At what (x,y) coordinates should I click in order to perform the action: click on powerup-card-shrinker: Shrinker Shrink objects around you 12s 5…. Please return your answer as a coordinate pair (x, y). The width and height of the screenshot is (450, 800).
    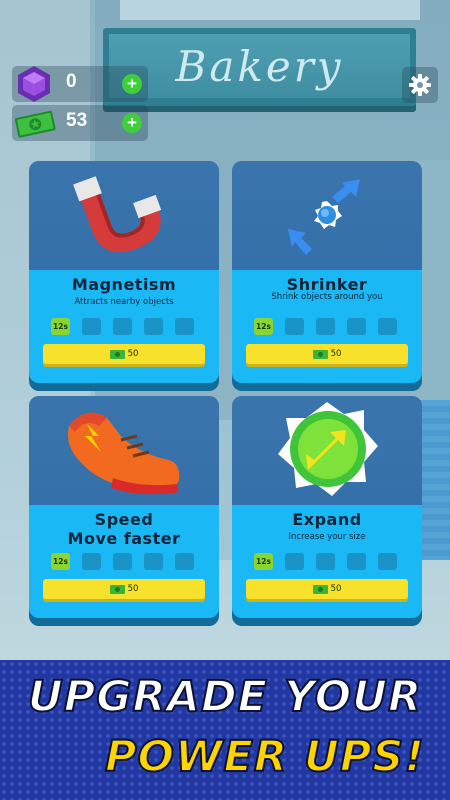
    Looking at the image, I should click on (327, 272).